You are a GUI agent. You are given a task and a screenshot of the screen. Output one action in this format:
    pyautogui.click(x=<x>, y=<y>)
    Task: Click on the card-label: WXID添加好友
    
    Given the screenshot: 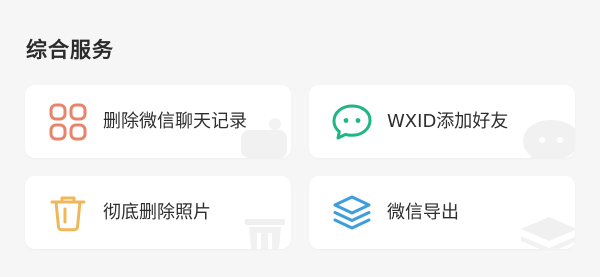 What is the action you would take?
    pyautogui.click(x=448, y=121)
    